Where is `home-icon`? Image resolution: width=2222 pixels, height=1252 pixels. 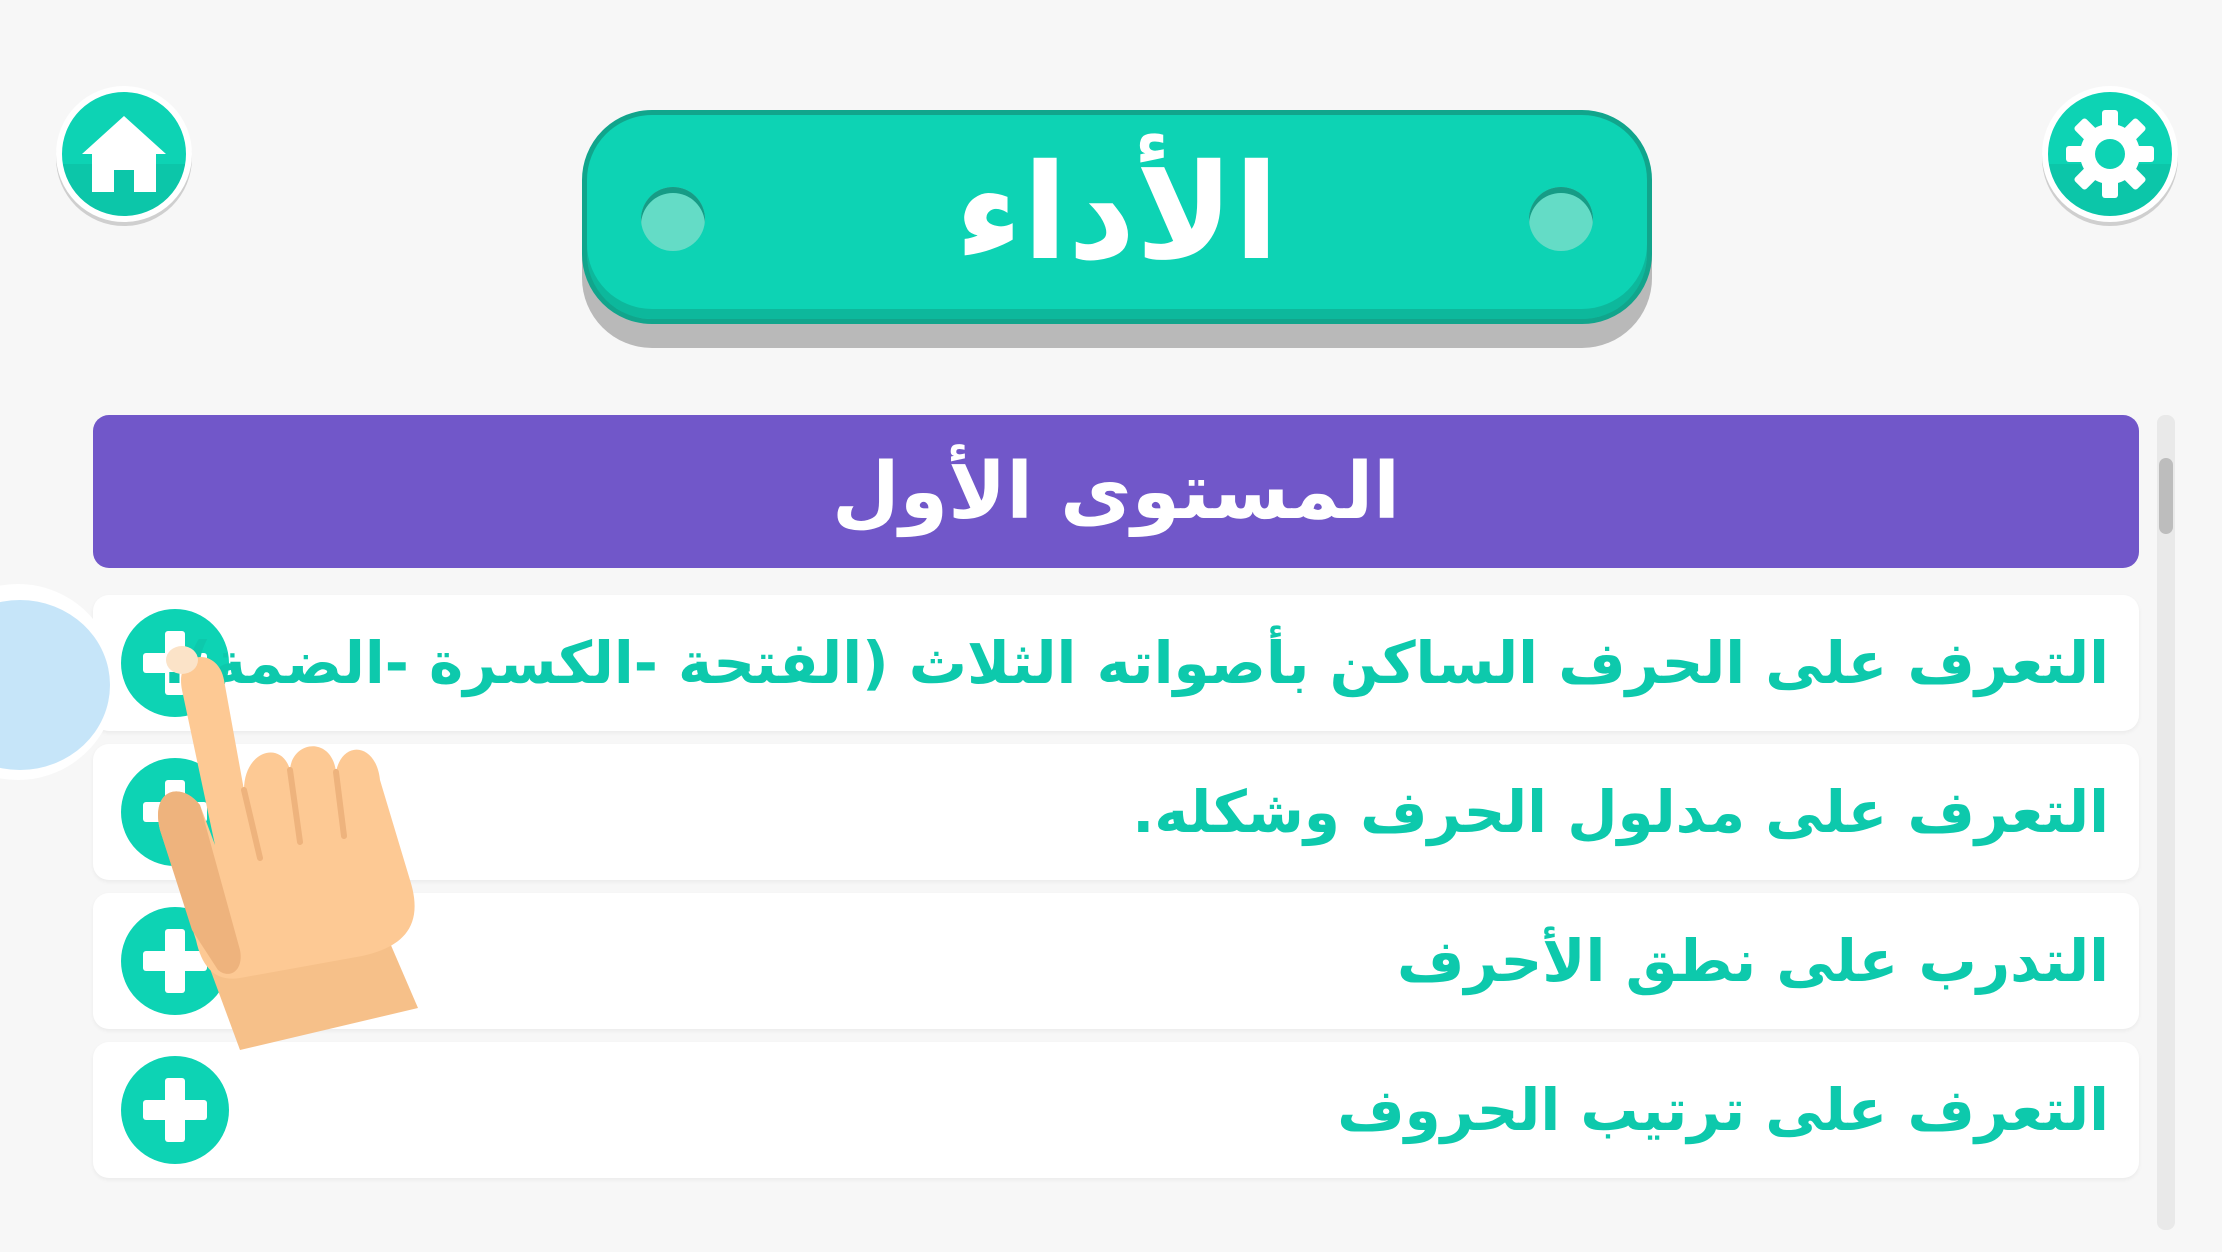
home-icon is located at coordinates (124, 154).